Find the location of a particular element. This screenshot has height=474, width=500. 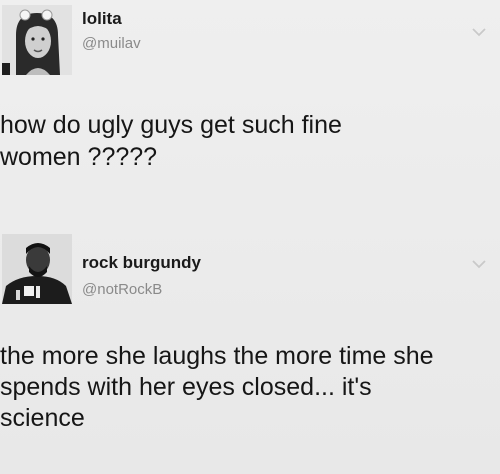

tweet-text-line: science is located at coordinates (42, 418).